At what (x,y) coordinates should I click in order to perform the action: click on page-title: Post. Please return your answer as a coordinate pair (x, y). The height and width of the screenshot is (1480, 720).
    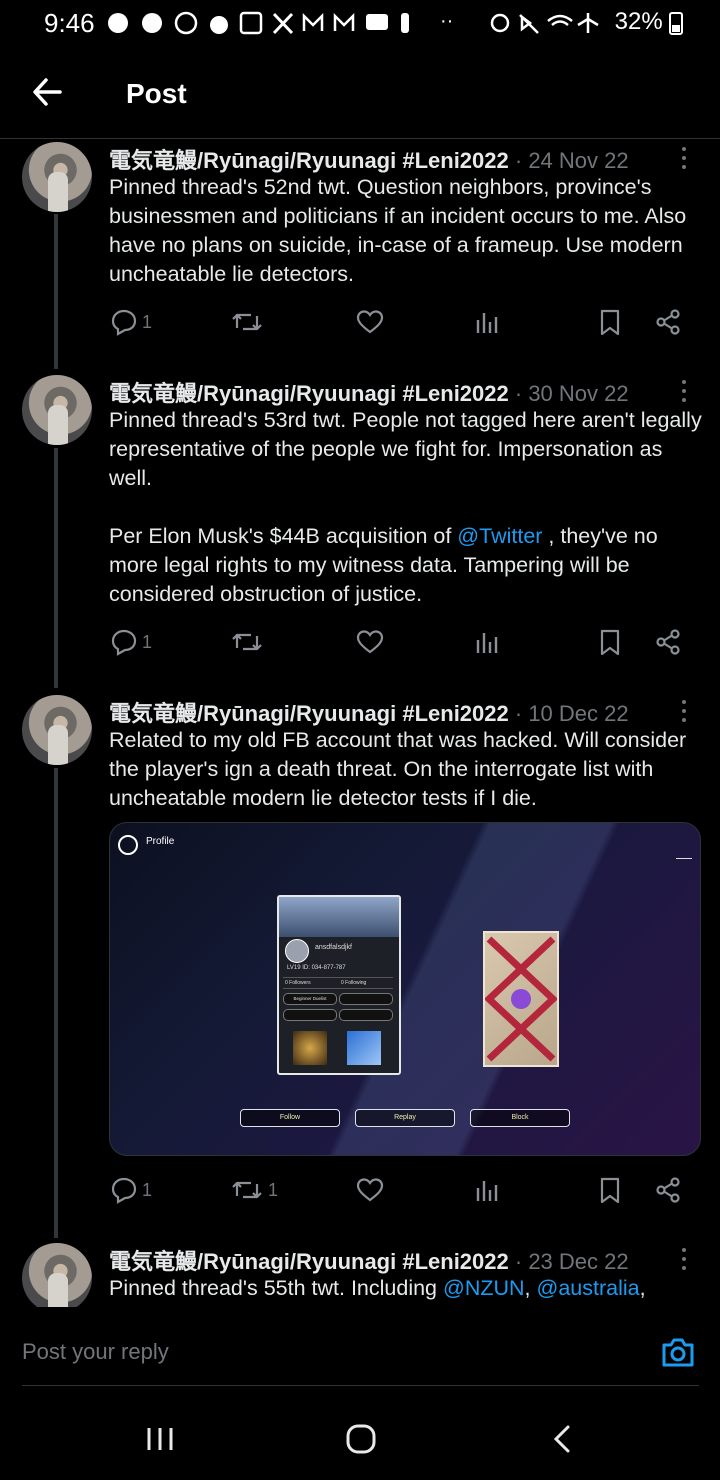
    Looking at the image, I should click on (156, 93).